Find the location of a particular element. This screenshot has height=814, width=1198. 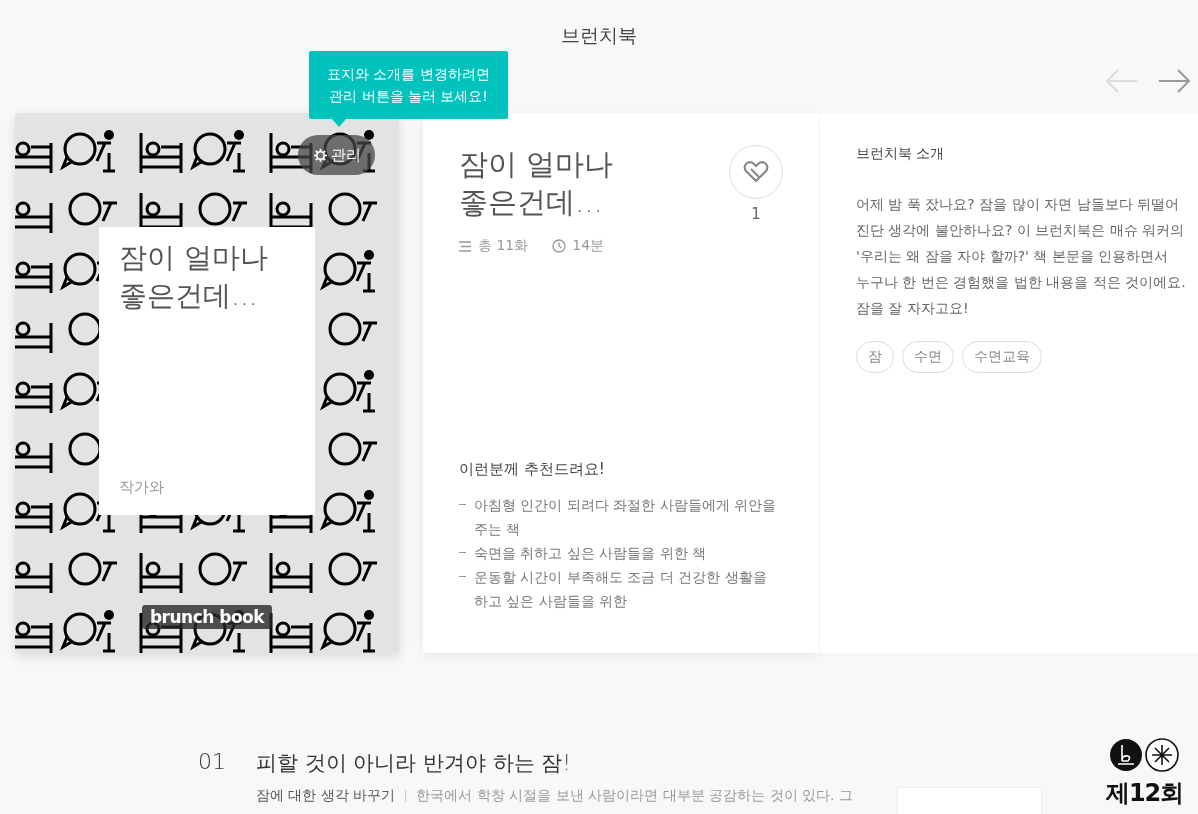

episode-count: 총 11화 is located at coordinates (503, 246).